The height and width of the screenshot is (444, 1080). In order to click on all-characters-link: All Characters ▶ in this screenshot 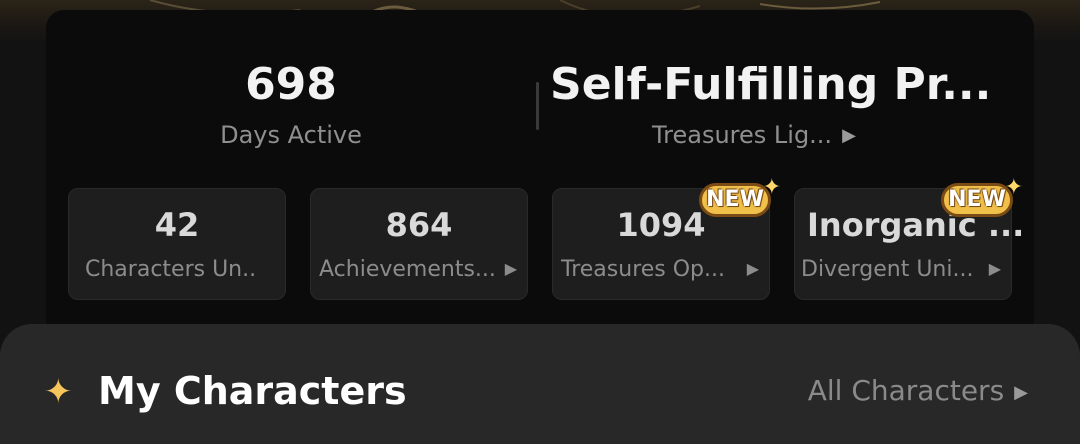, I will do `click(918, 392)`.